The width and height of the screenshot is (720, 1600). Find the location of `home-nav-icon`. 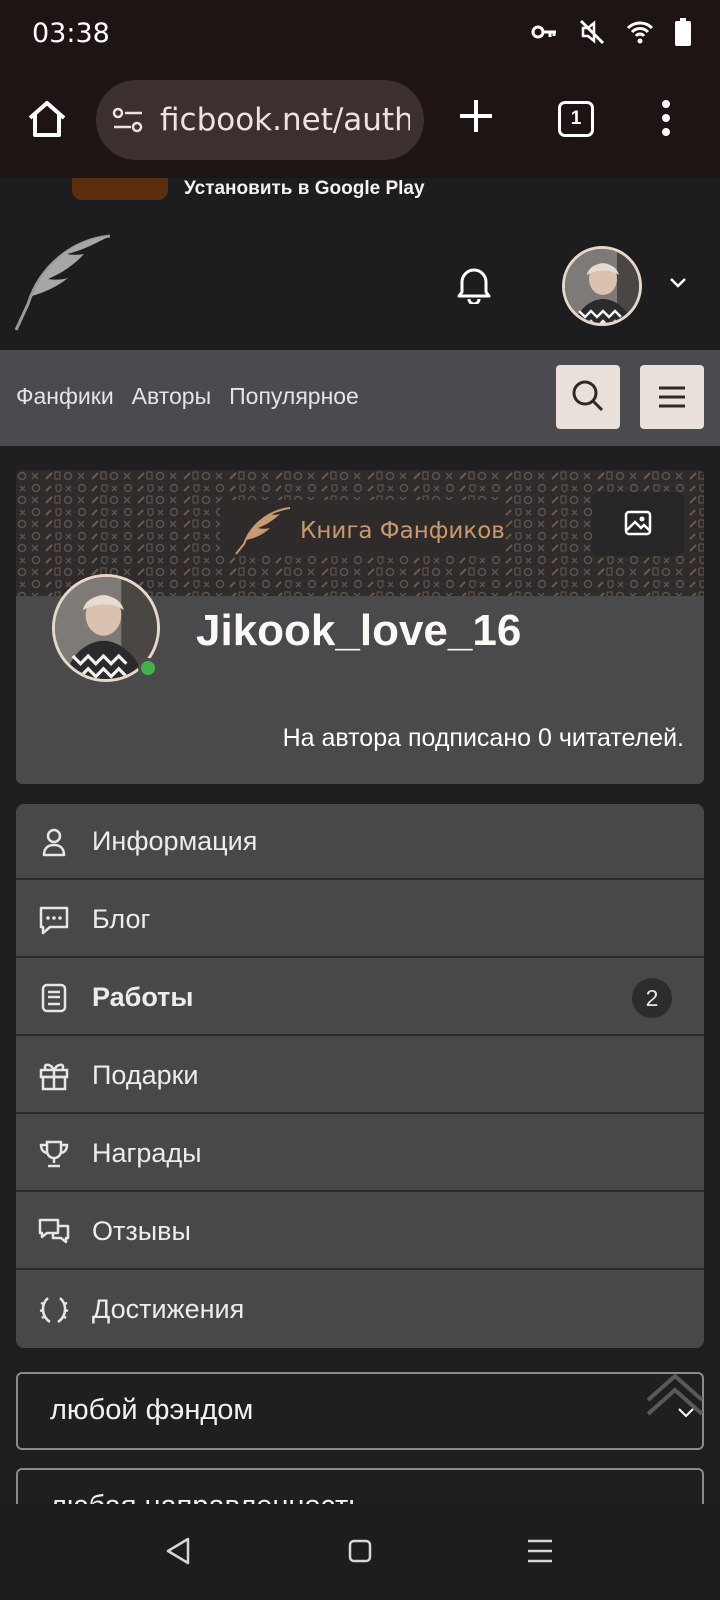

home-nav-icon is located at coordinates (360, 1551).